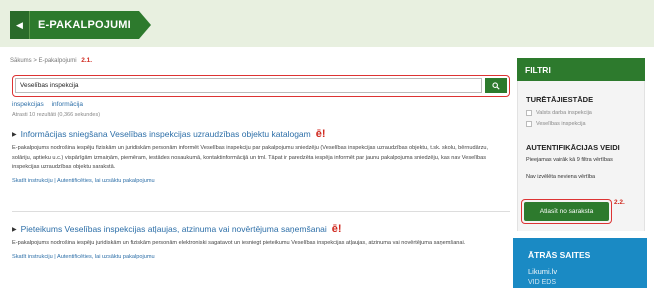  What do you see at coordinates (144, 25) in the screenshot?
I see `crumb-arrow-tip` at bounding box center [144, 25].